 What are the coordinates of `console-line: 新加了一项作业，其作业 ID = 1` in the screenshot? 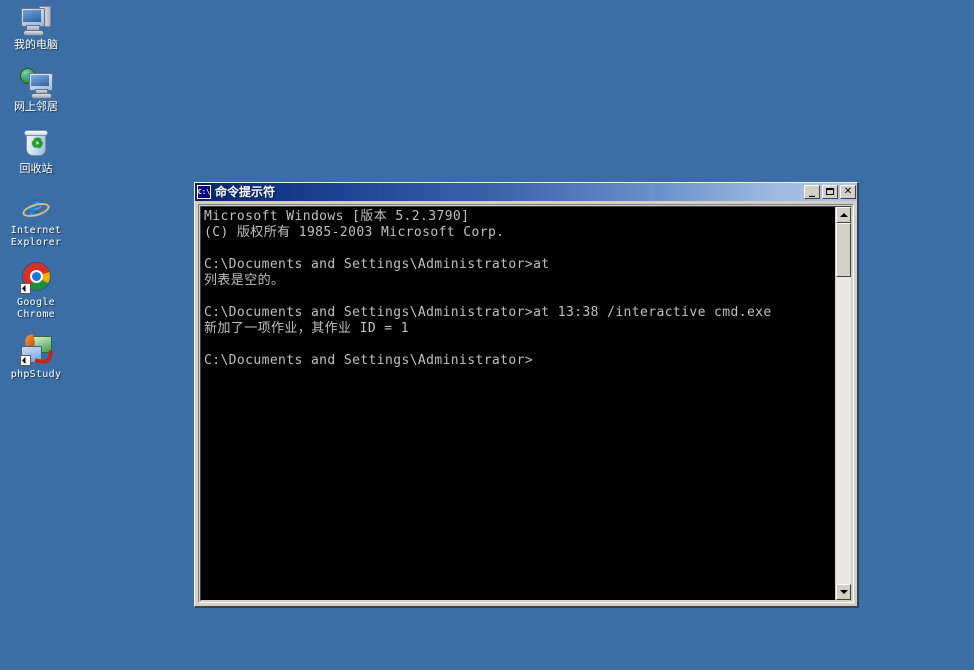 It's located at (306, 328).